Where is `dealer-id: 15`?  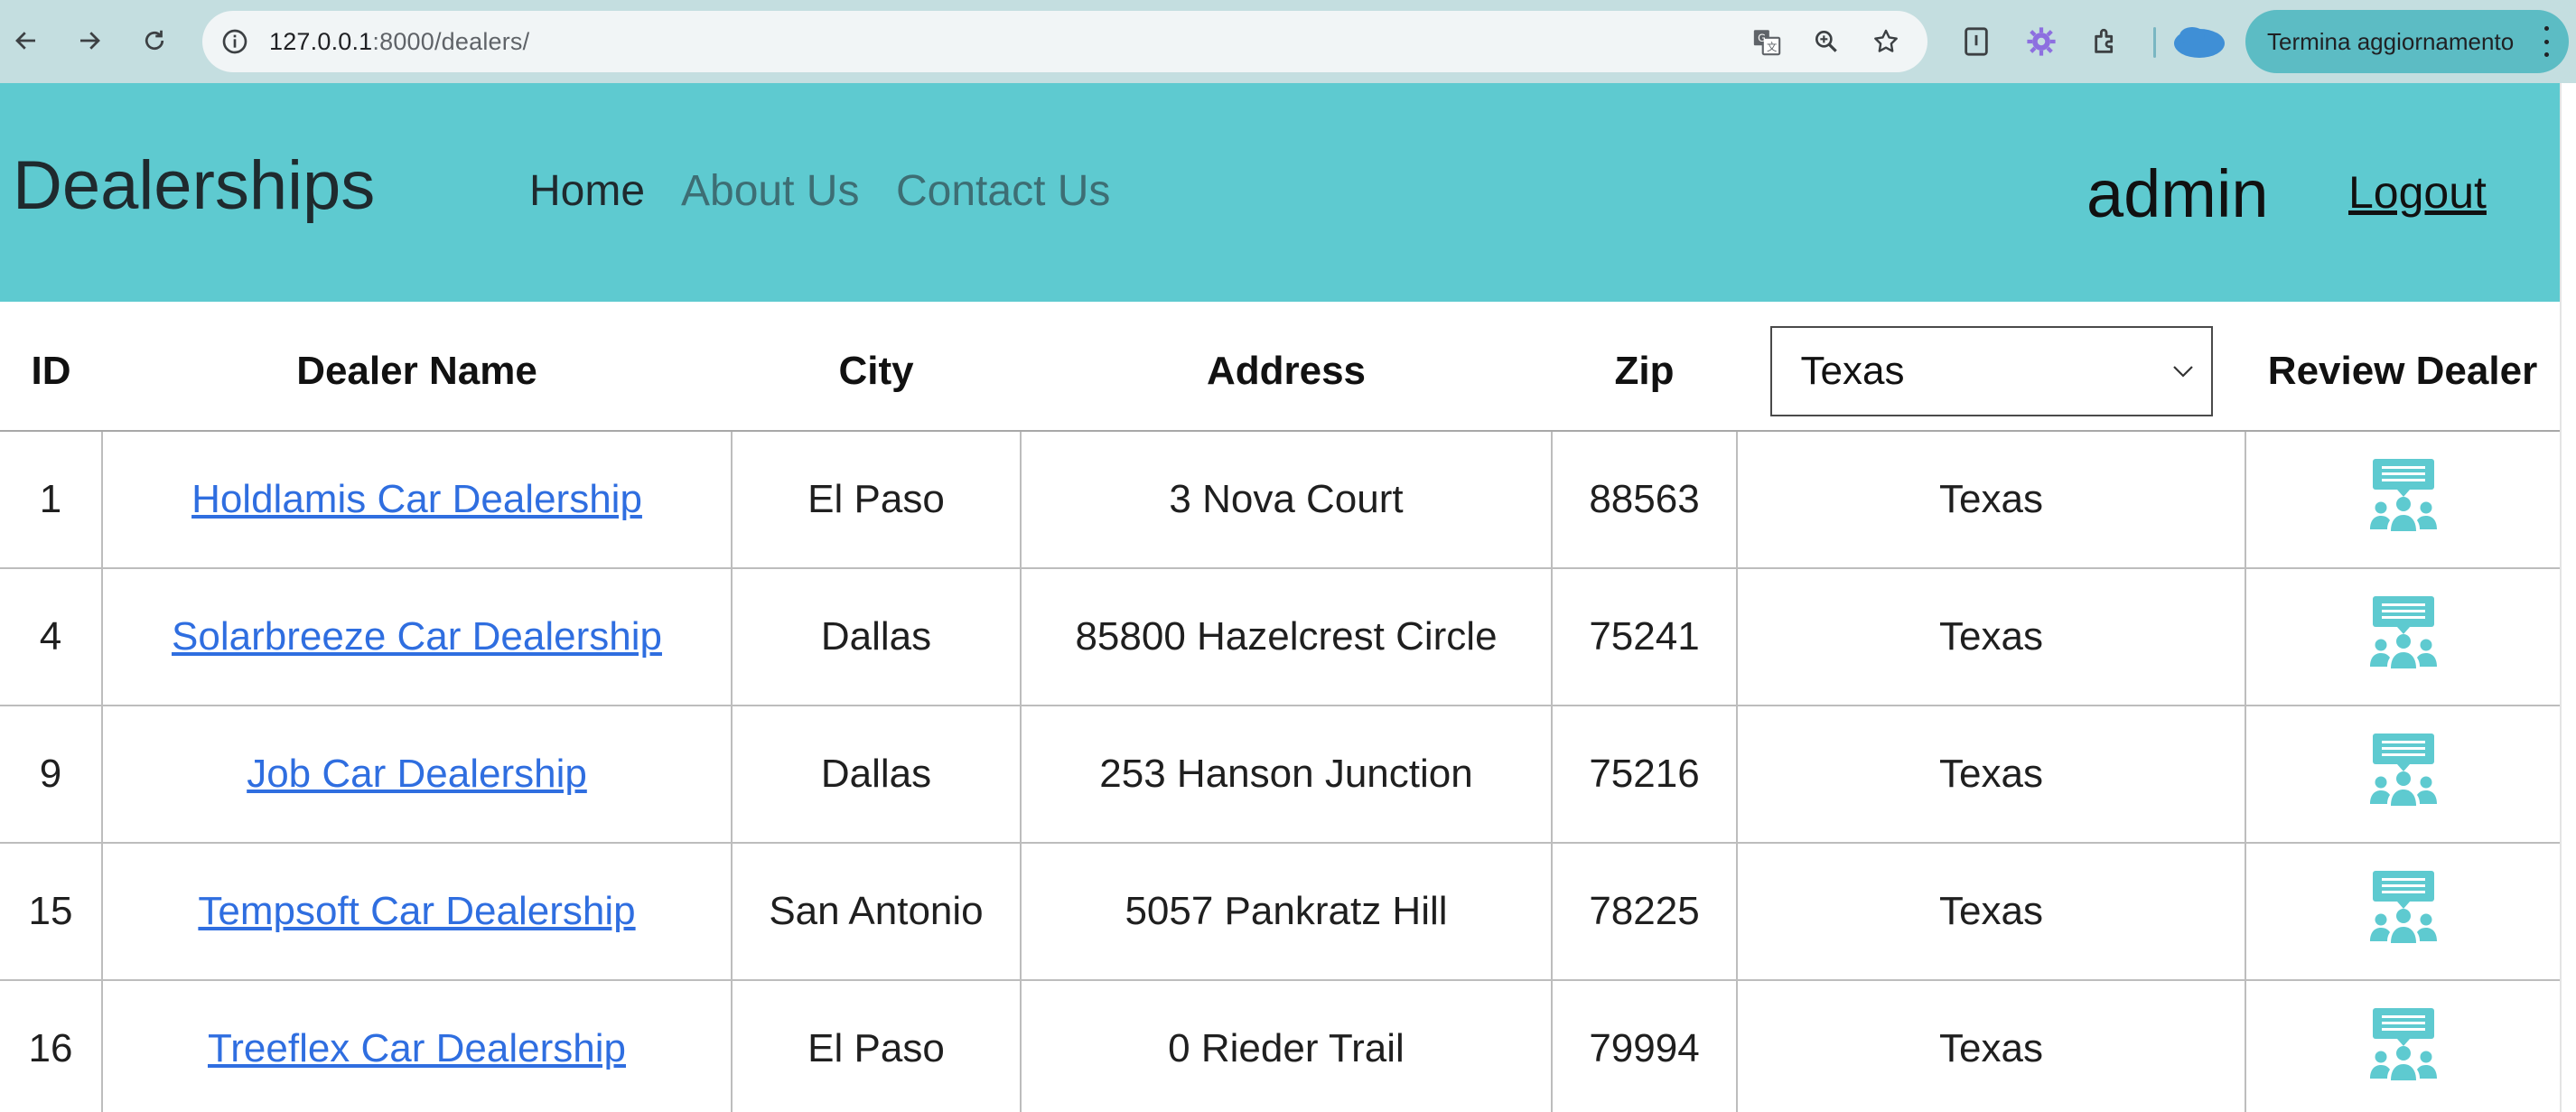
dealer-id: 15 is located at coordinates (51, 912).